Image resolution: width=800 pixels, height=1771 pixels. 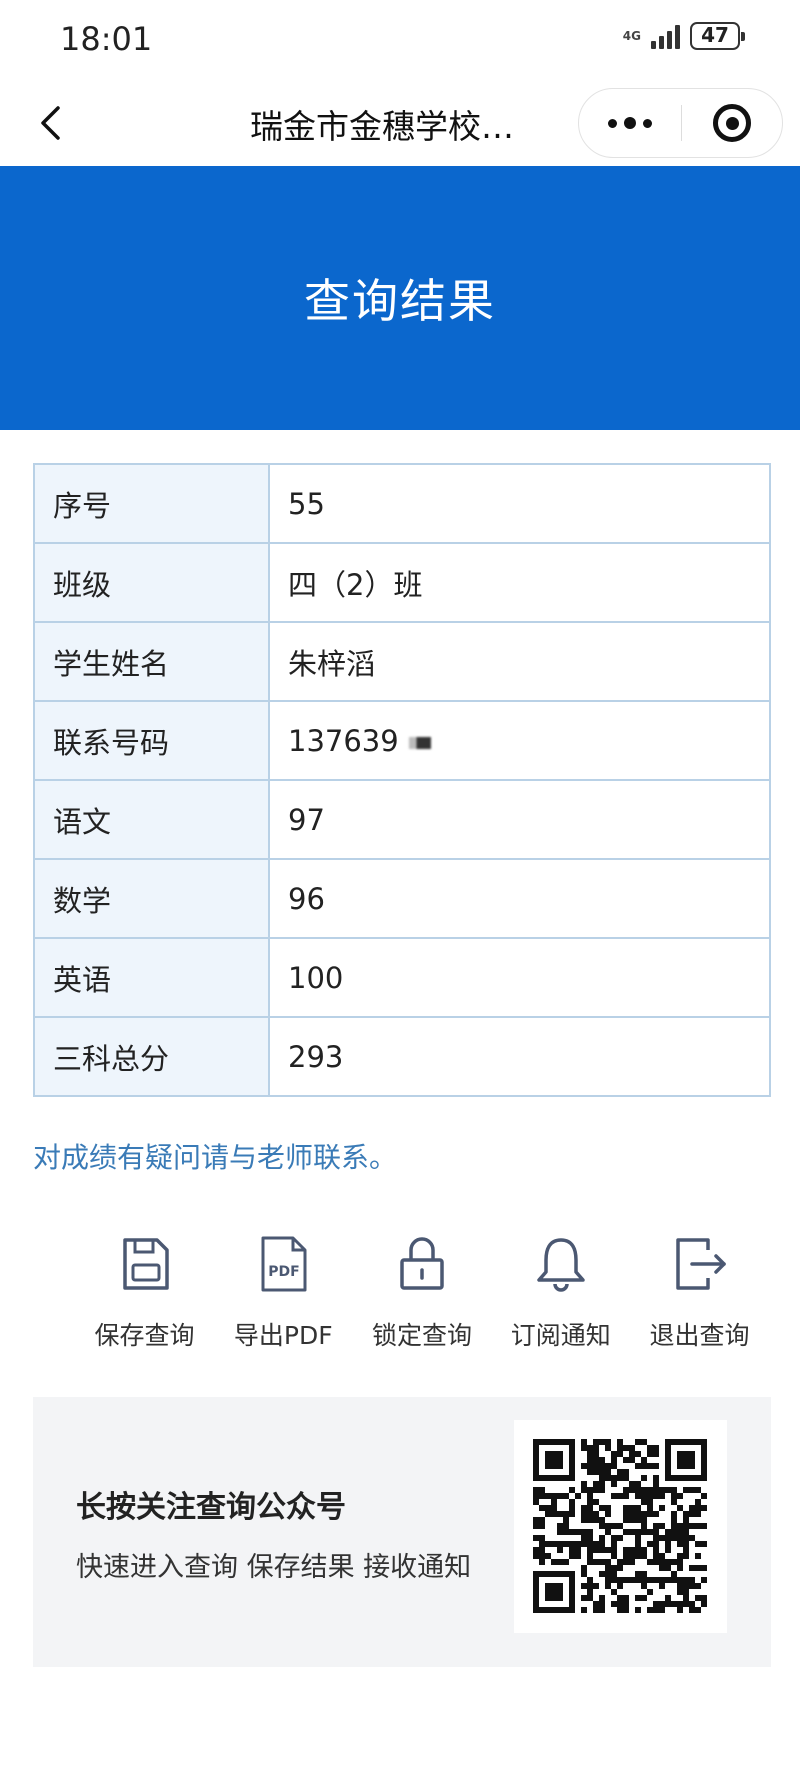 I want to click on status-indicators: 4G 47, so click(x=683, y=36).